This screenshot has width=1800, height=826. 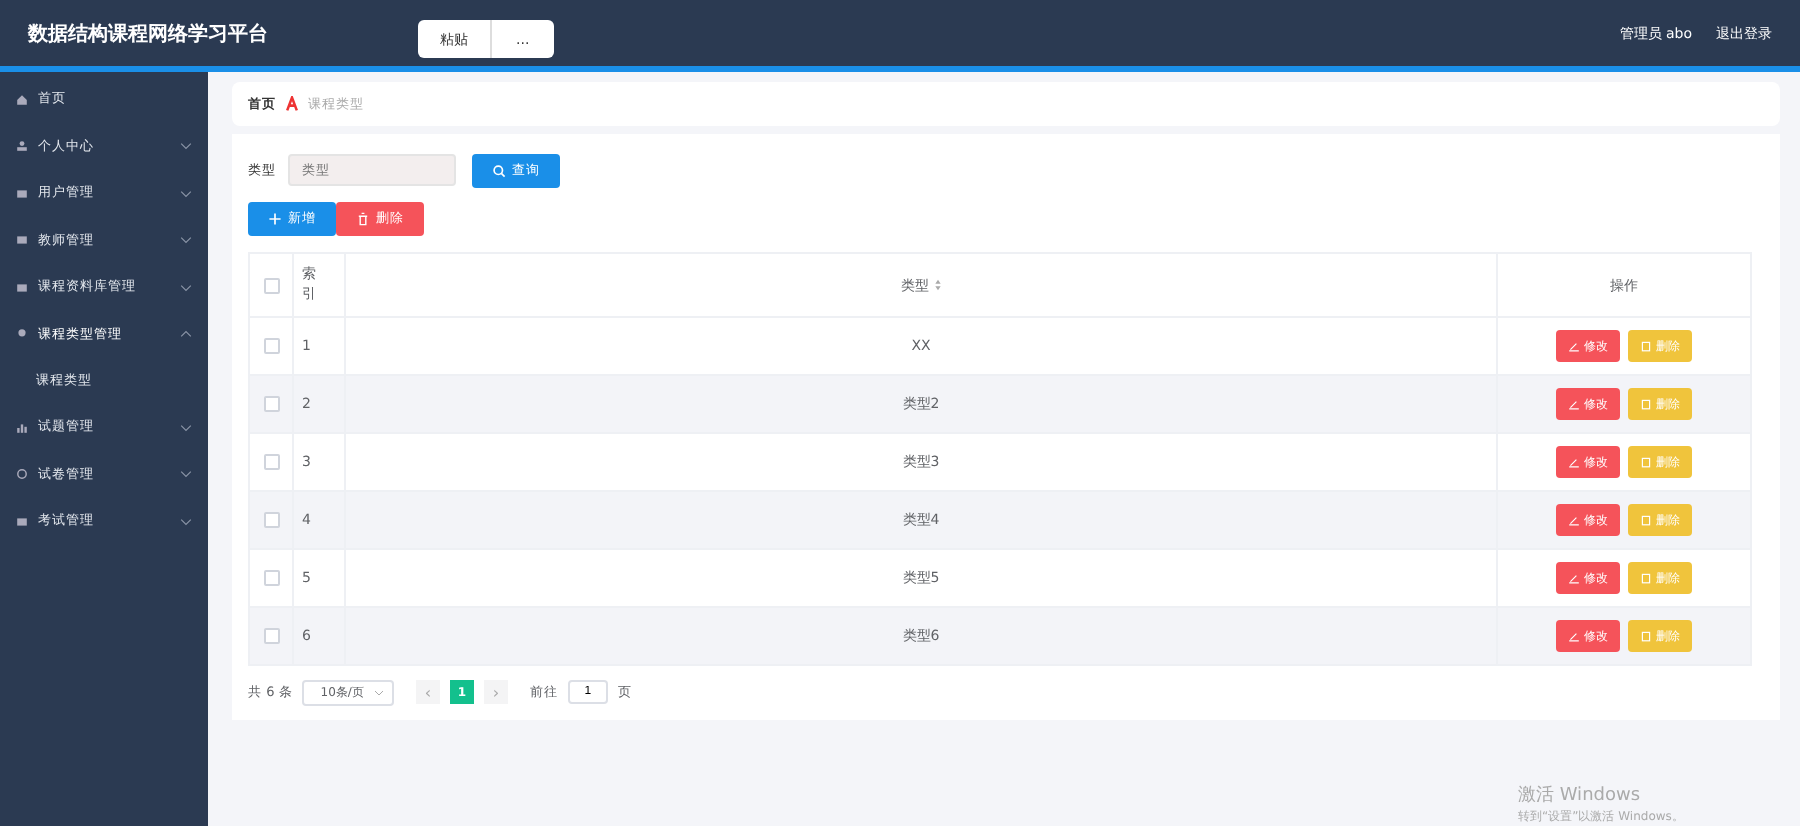 I want to click on dropdown-caret-icon, so click(x=378, y=692).